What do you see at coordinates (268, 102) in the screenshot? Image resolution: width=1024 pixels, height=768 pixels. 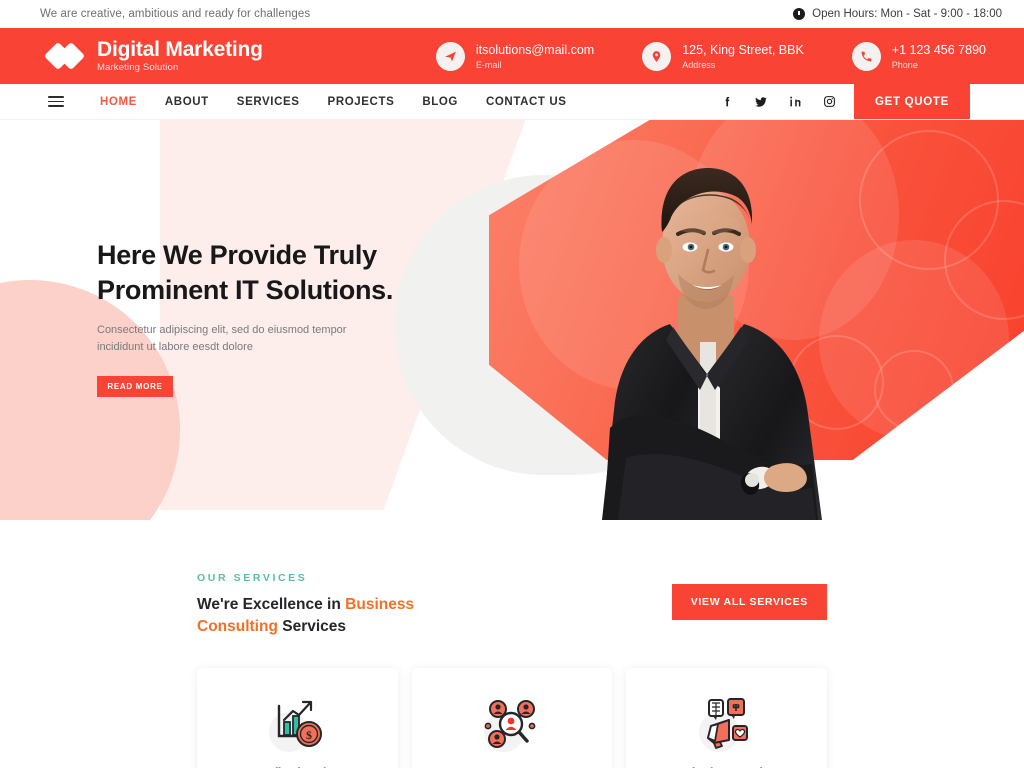 I see `nav-item-services: SERVICES` at bounding box center [268, 102].